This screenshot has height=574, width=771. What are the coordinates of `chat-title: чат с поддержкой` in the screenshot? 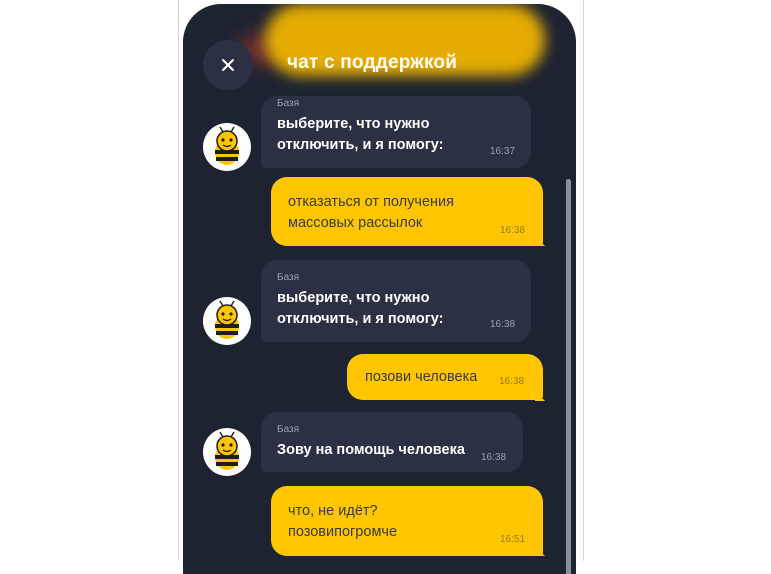 It's located at (372, 62).